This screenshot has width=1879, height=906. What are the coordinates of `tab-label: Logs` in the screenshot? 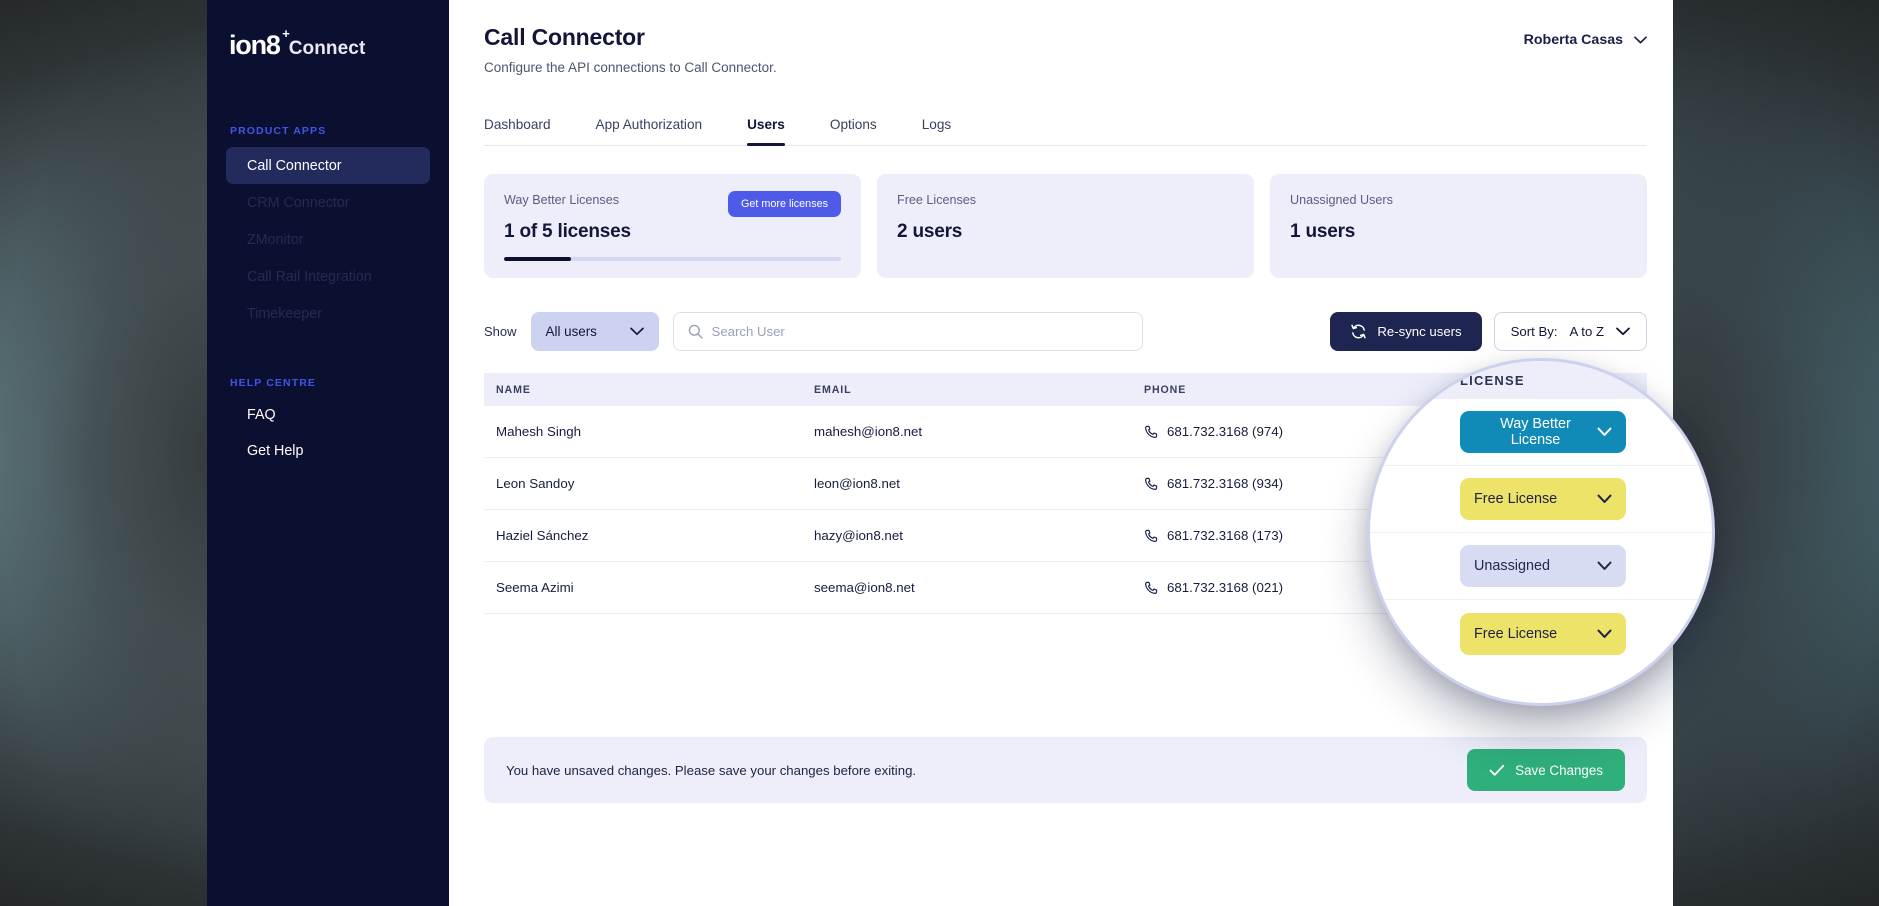 It's located at (936, 124).